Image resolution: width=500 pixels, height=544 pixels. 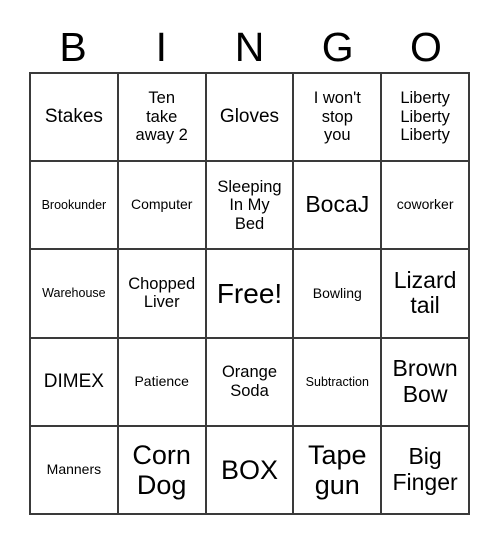 I want to click on bingo-cell: Chopped Liver, so click(x=162, y=294).